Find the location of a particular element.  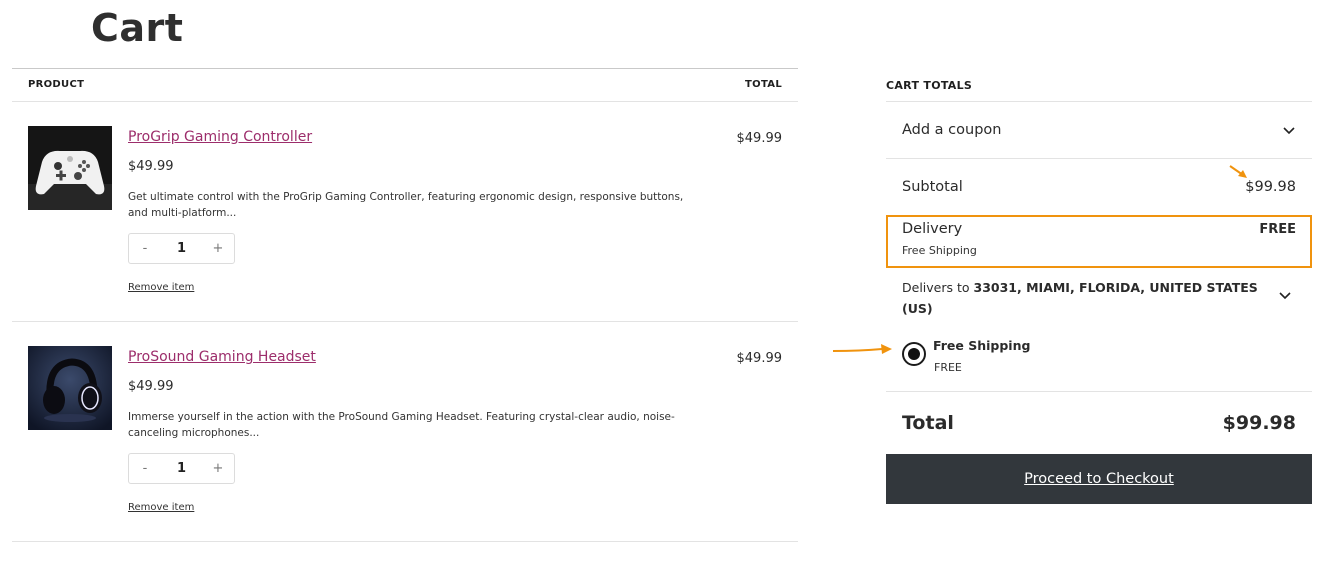

total-value: $99.98 is located at coordinates (1259, 423).